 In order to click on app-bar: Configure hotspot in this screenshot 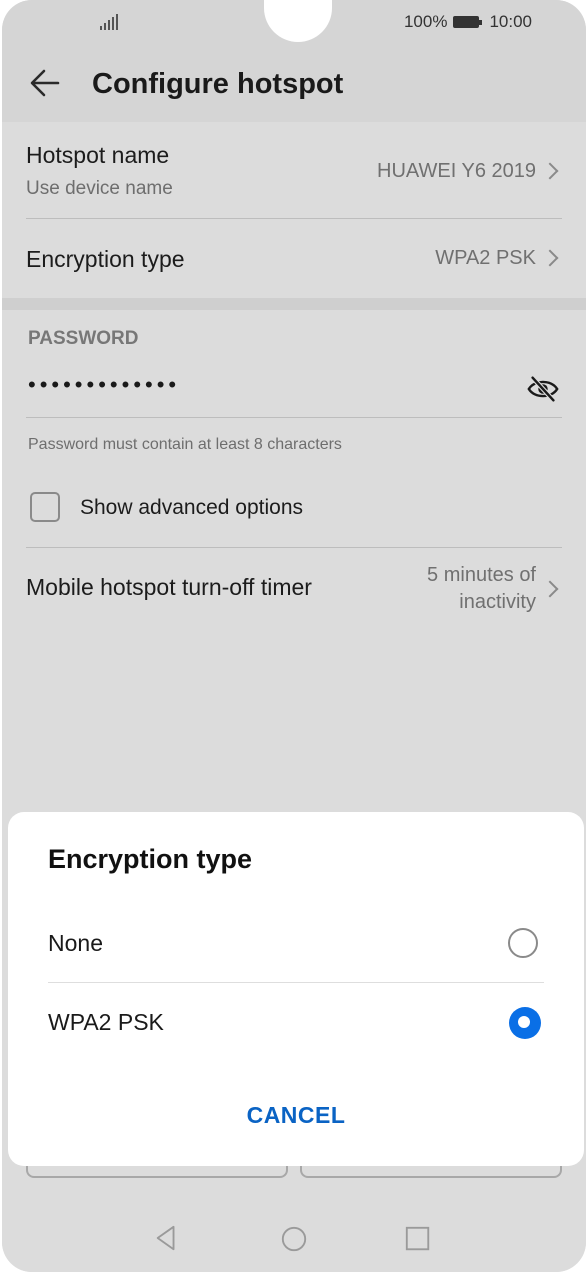, I will do `click(294, 83)`.